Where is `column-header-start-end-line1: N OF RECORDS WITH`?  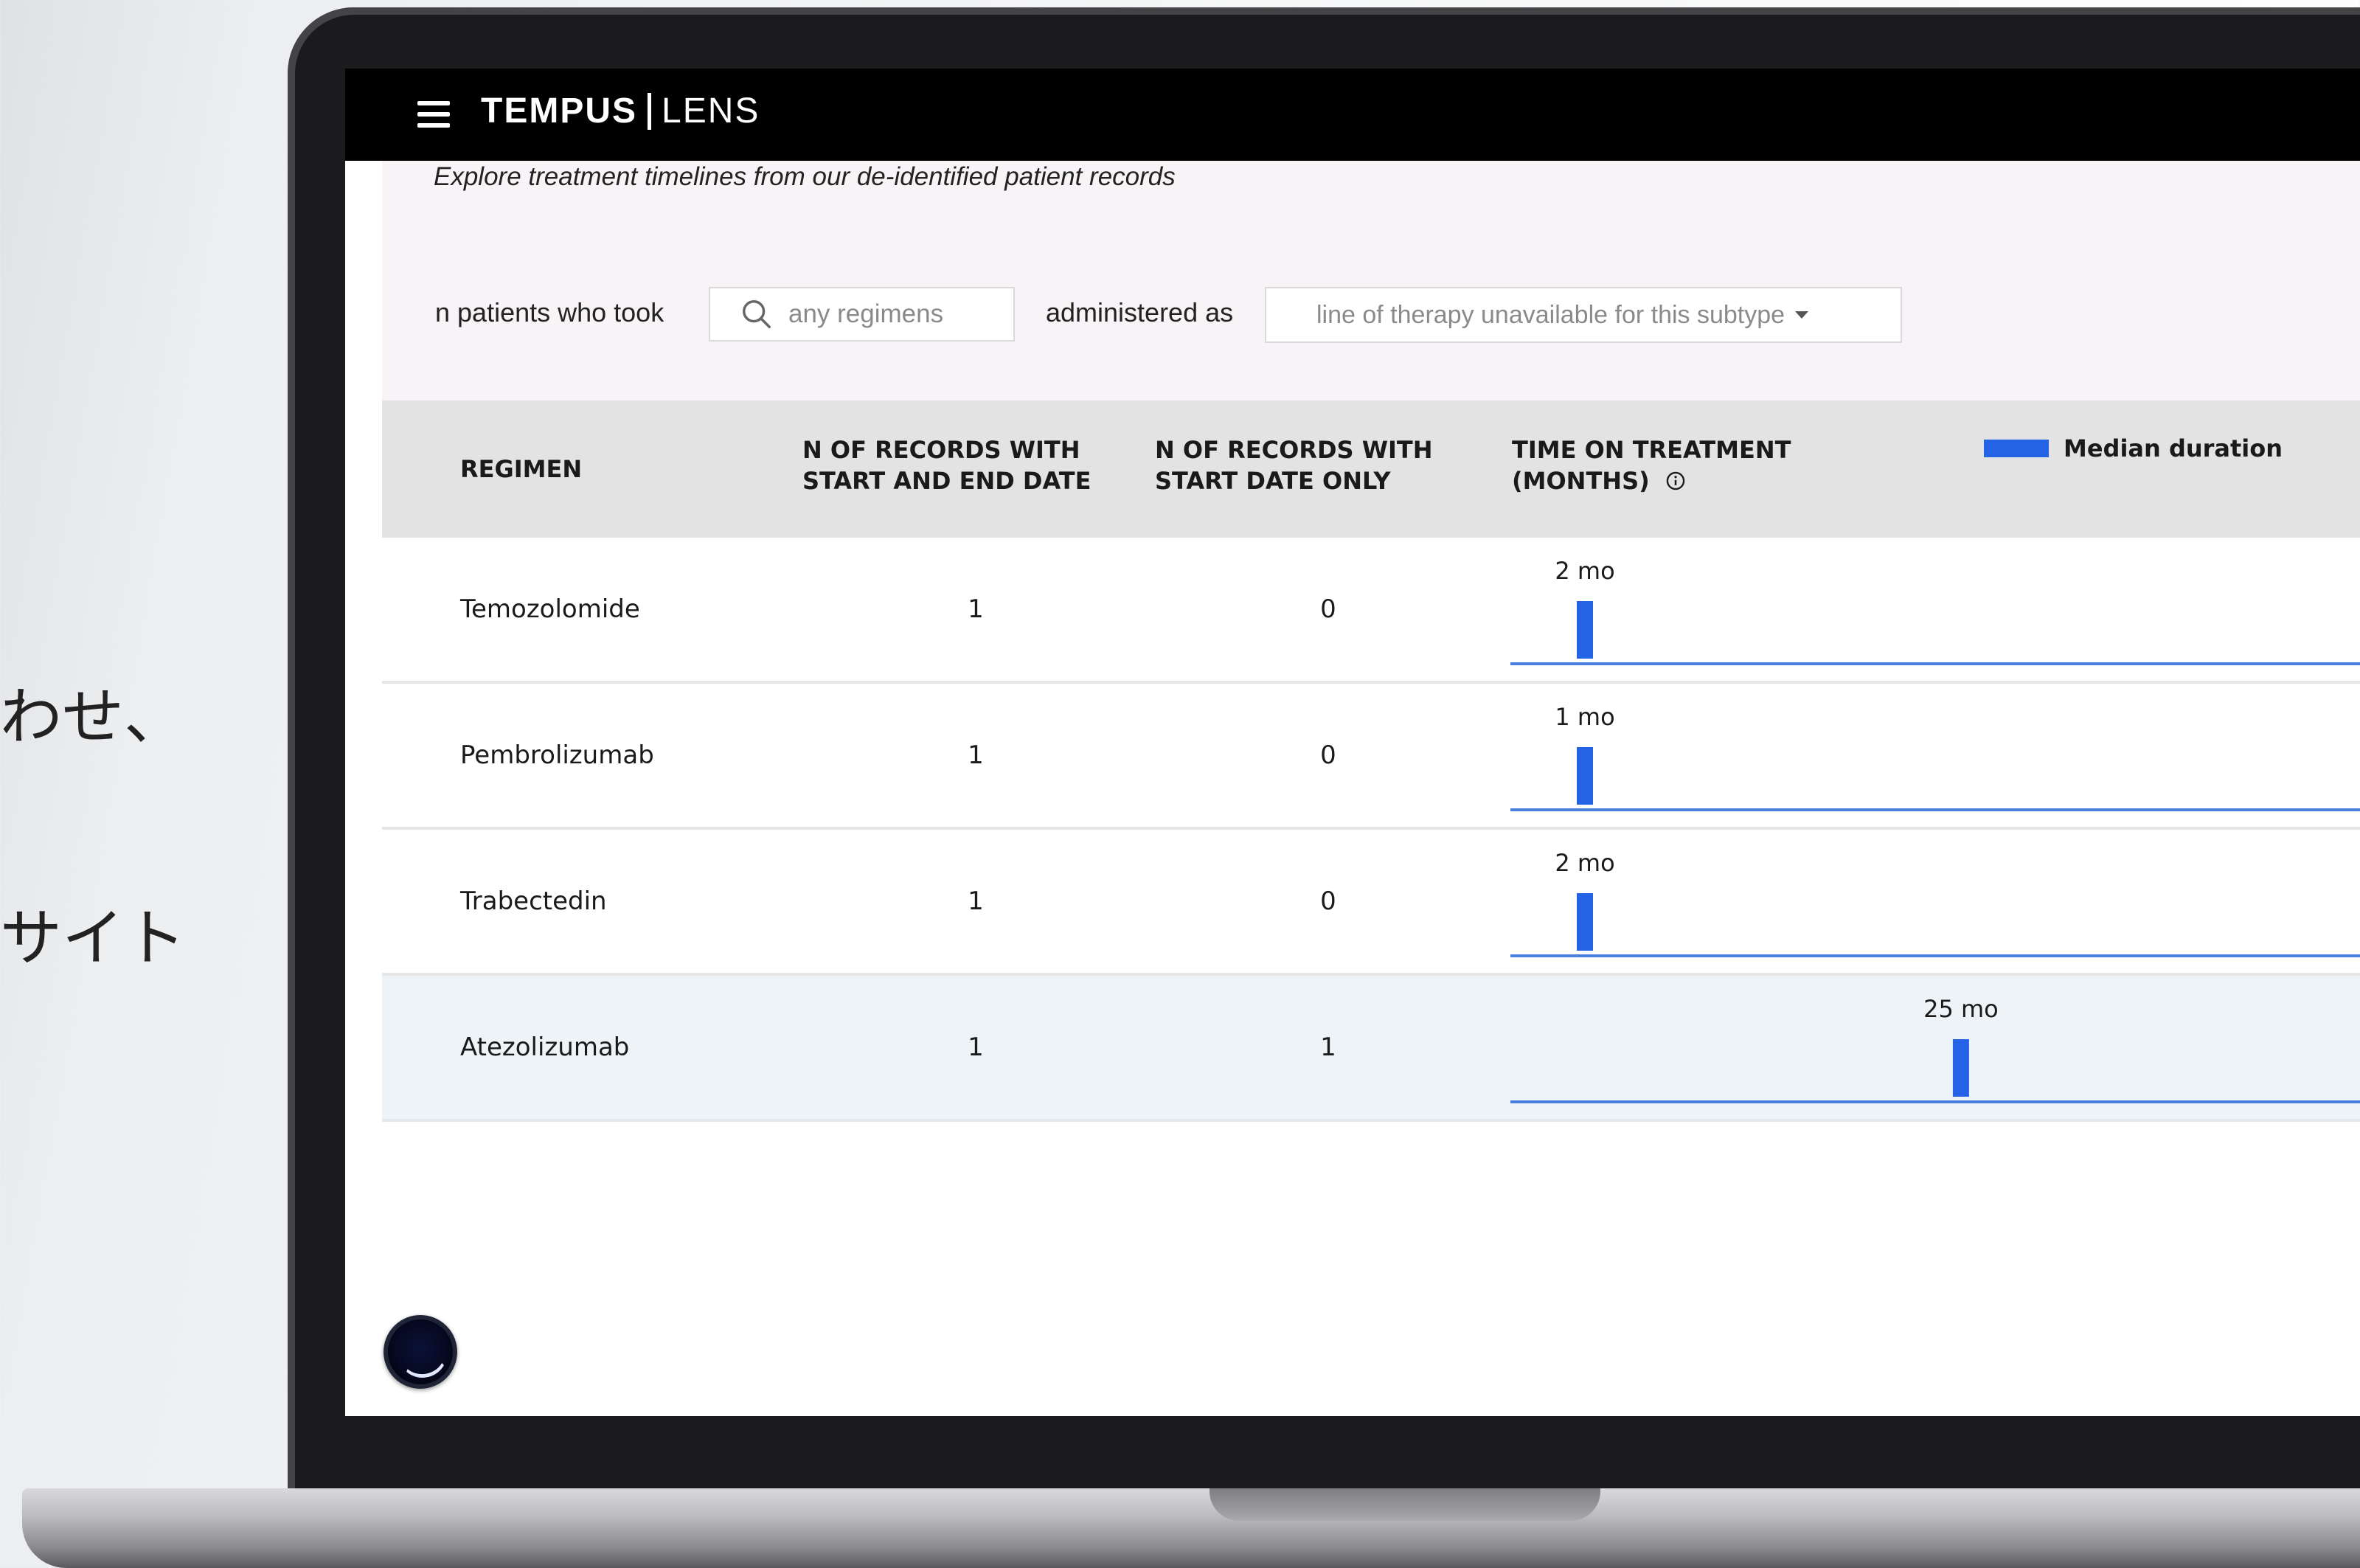 column-header-start-end-line1: N OF RECORDS WITH is located at coordinates (941, 450).